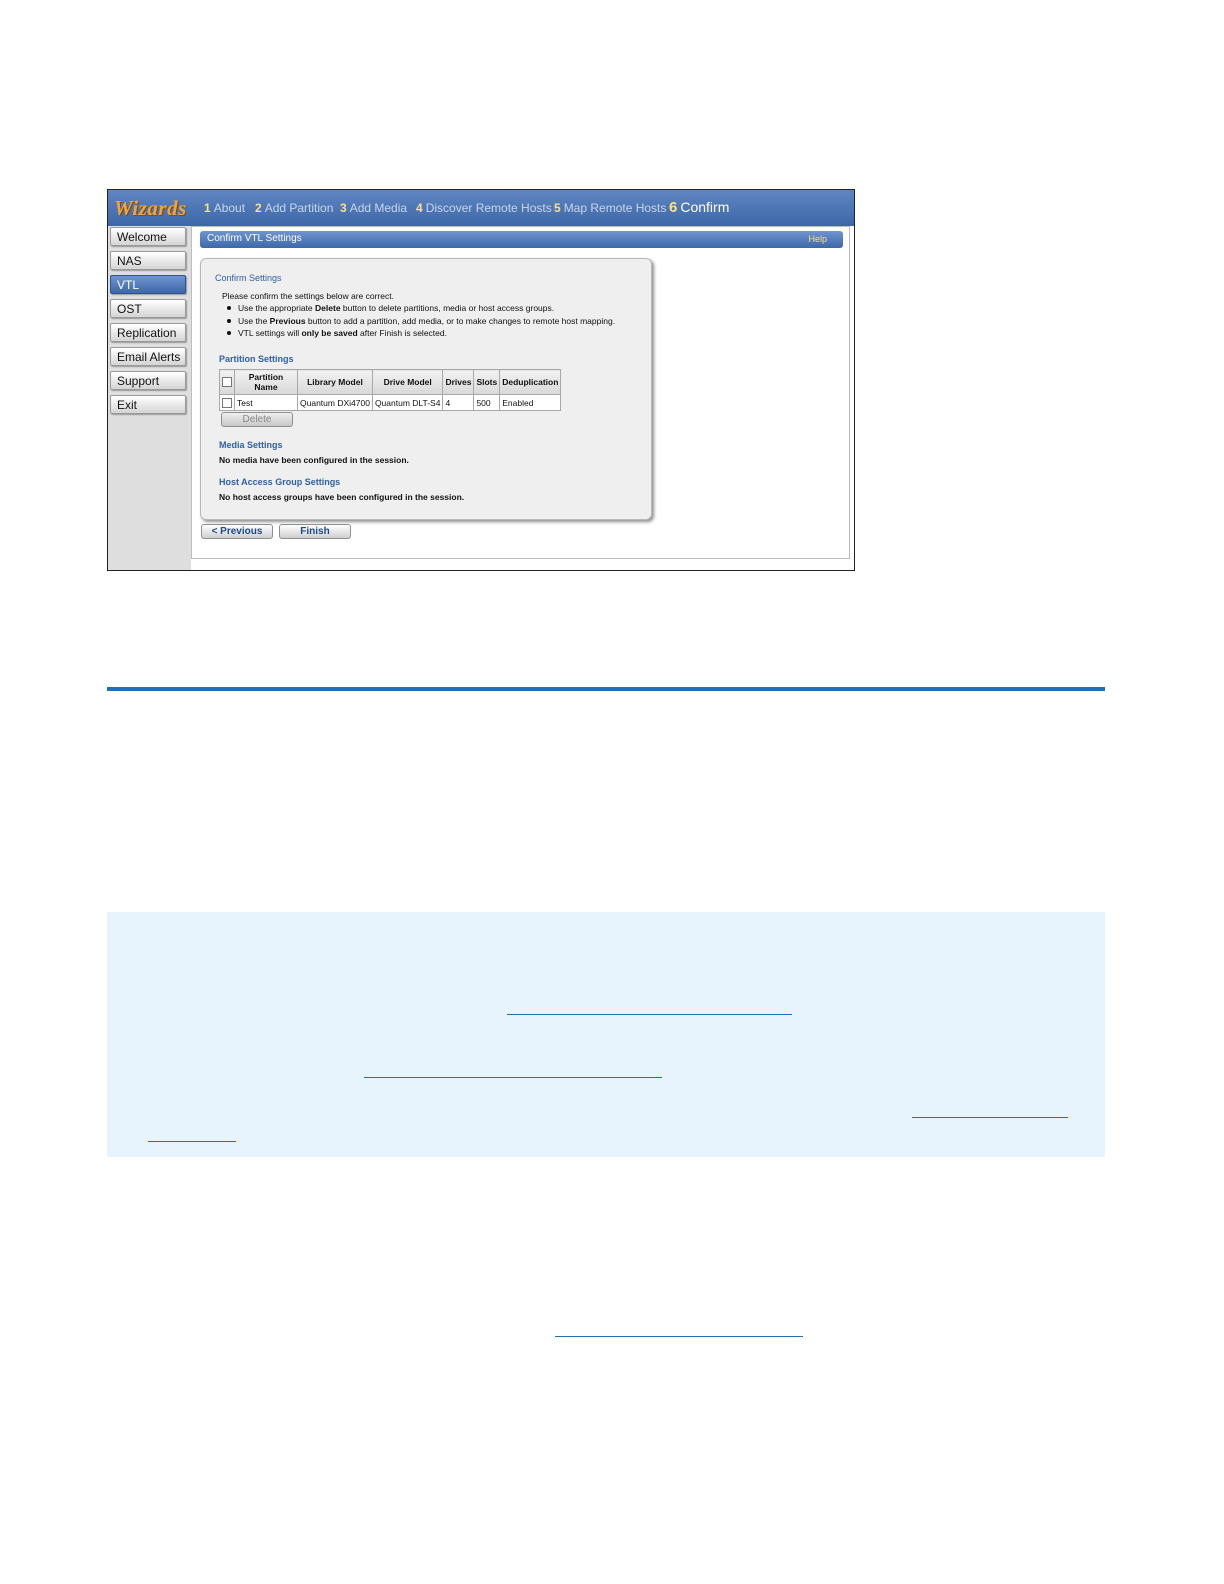 The width and height of the screenshot is (1224, 1584). I want to click on cell-partition-name: Test, so click(266, 402).